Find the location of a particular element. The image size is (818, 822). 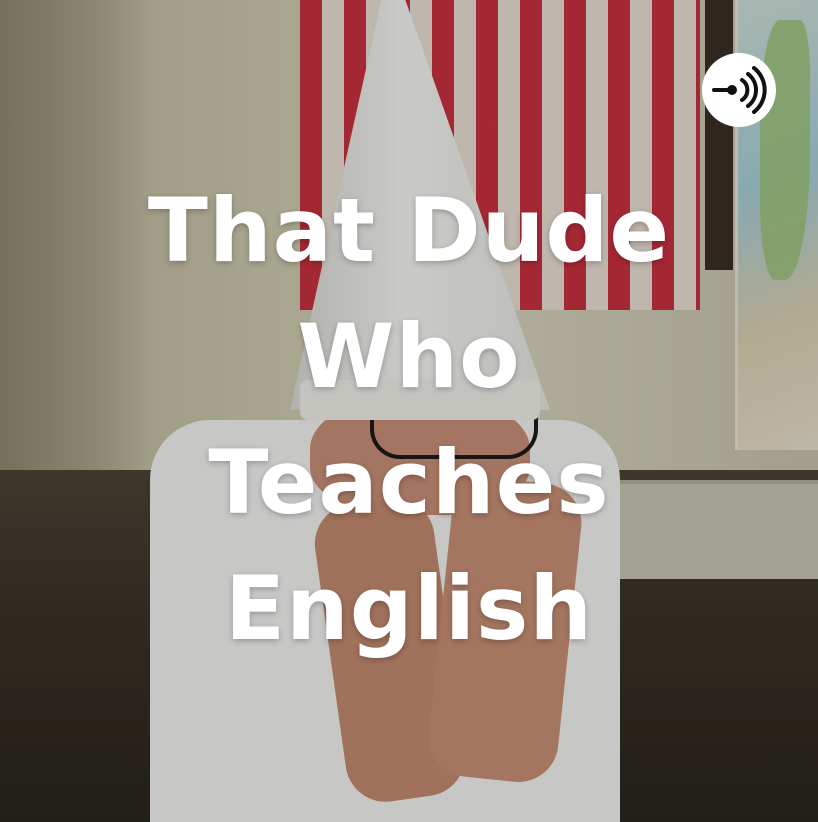

title-line: English is located at coordinates (409, 608).